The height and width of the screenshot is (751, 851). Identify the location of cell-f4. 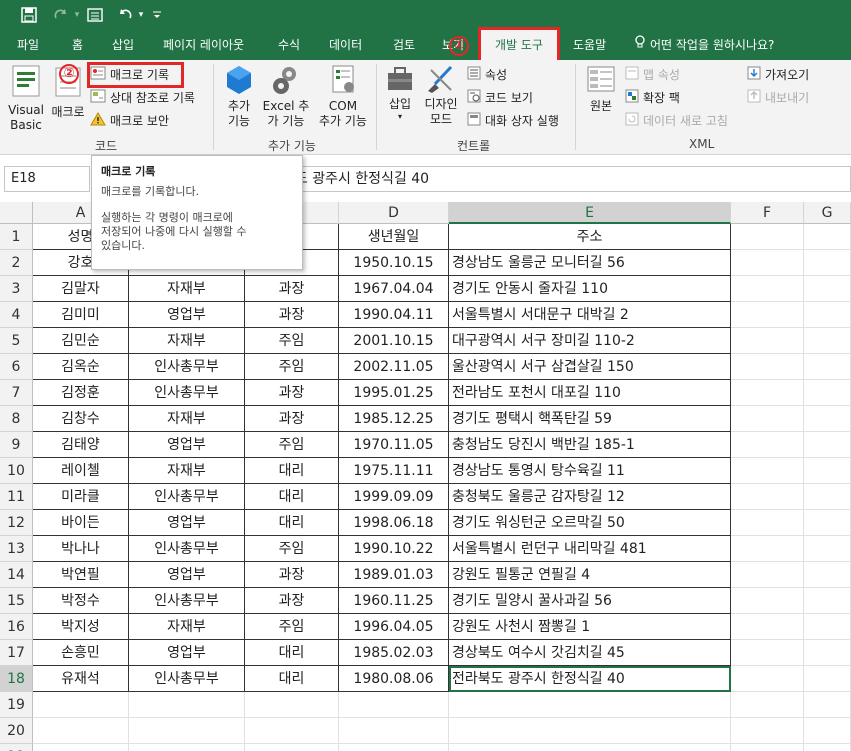
(767, 315).